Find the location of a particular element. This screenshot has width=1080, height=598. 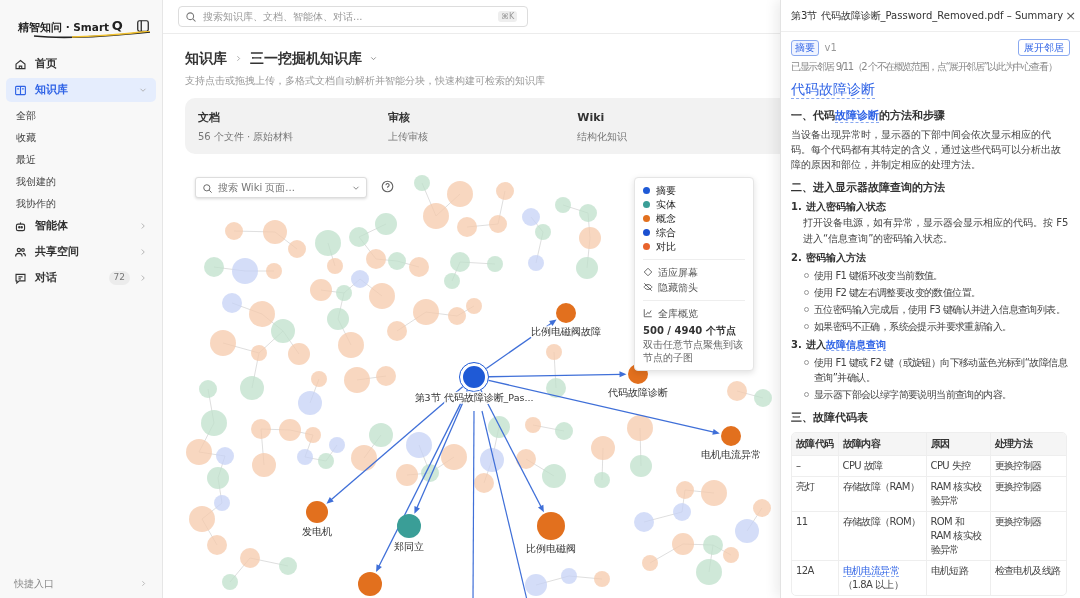

node-label: 比例电磁阀 is located at coordinates (551, 548).